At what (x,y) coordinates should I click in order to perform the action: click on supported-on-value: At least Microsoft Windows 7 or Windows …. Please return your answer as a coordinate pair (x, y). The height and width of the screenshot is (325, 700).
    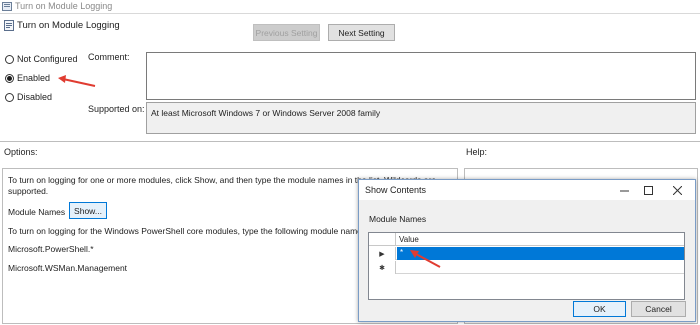
    Looking at the image, I should click on (421, 118).